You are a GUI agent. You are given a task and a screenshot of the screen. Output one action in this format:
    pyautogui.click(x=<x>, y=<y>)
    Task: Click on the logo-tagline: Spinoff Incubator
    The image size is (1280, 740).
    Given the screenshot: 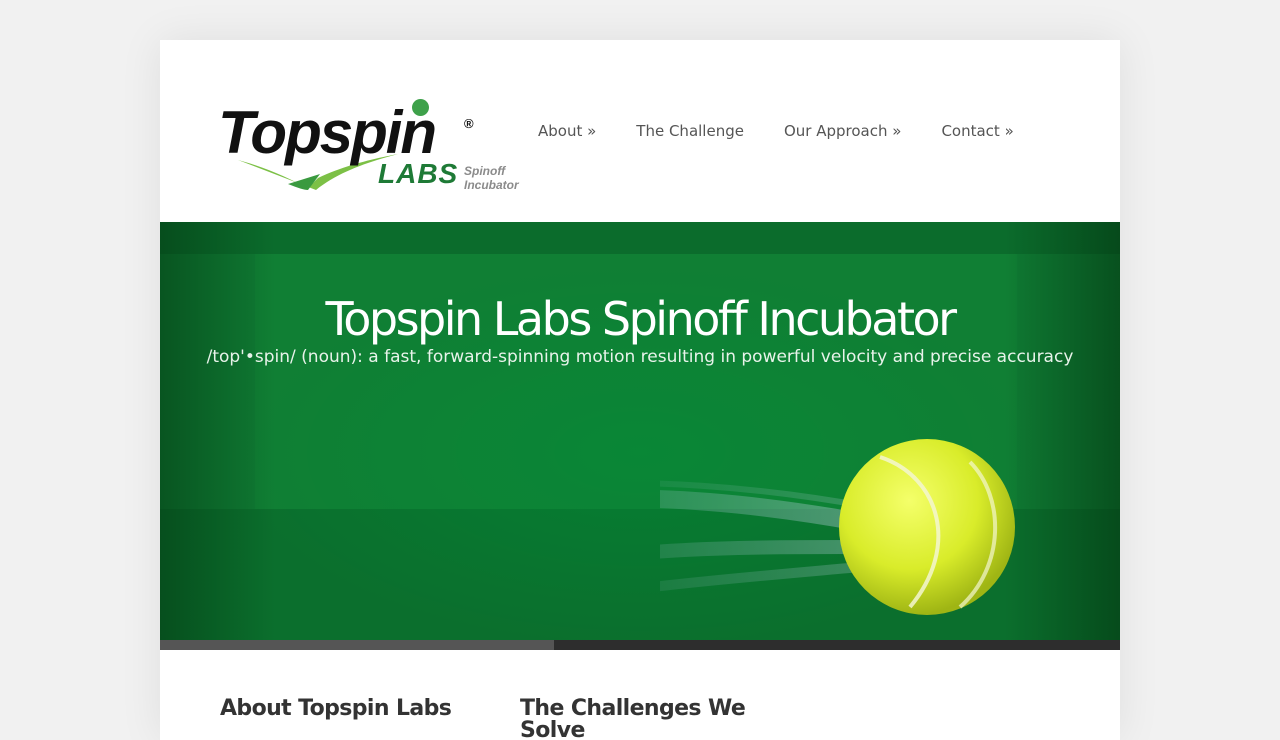 What is the action you would take?
    pyautogui.click(x=491, y=178)
    